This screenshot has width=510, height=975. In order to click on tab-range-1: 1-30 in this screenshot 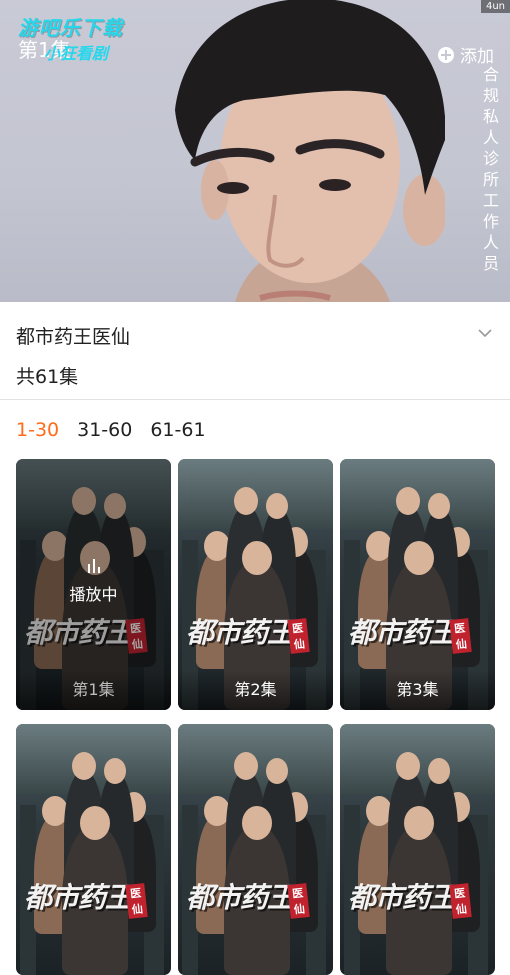, I will do `click(37, 430)`.